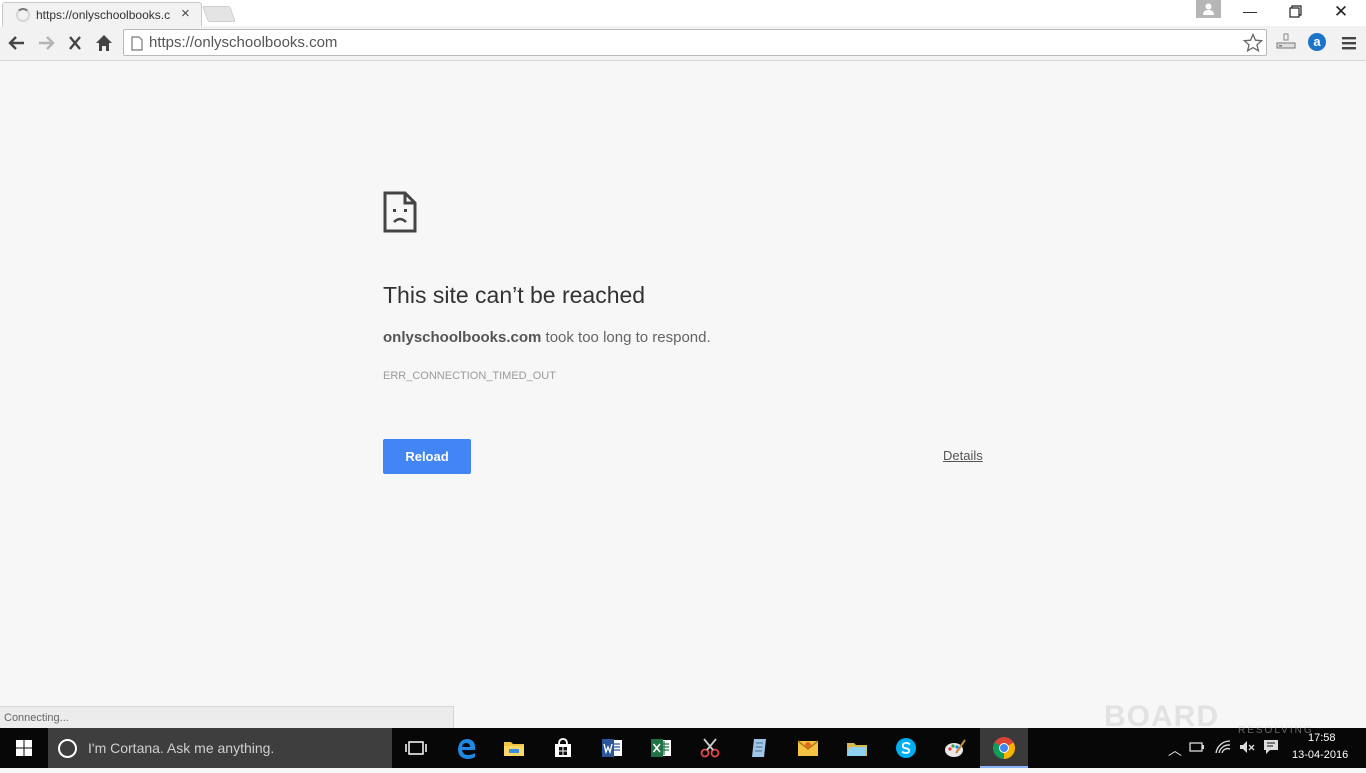 The height and width of the screenshot is (773, 1366). I want to click on browser-menu-icon, so click(1349, 43).